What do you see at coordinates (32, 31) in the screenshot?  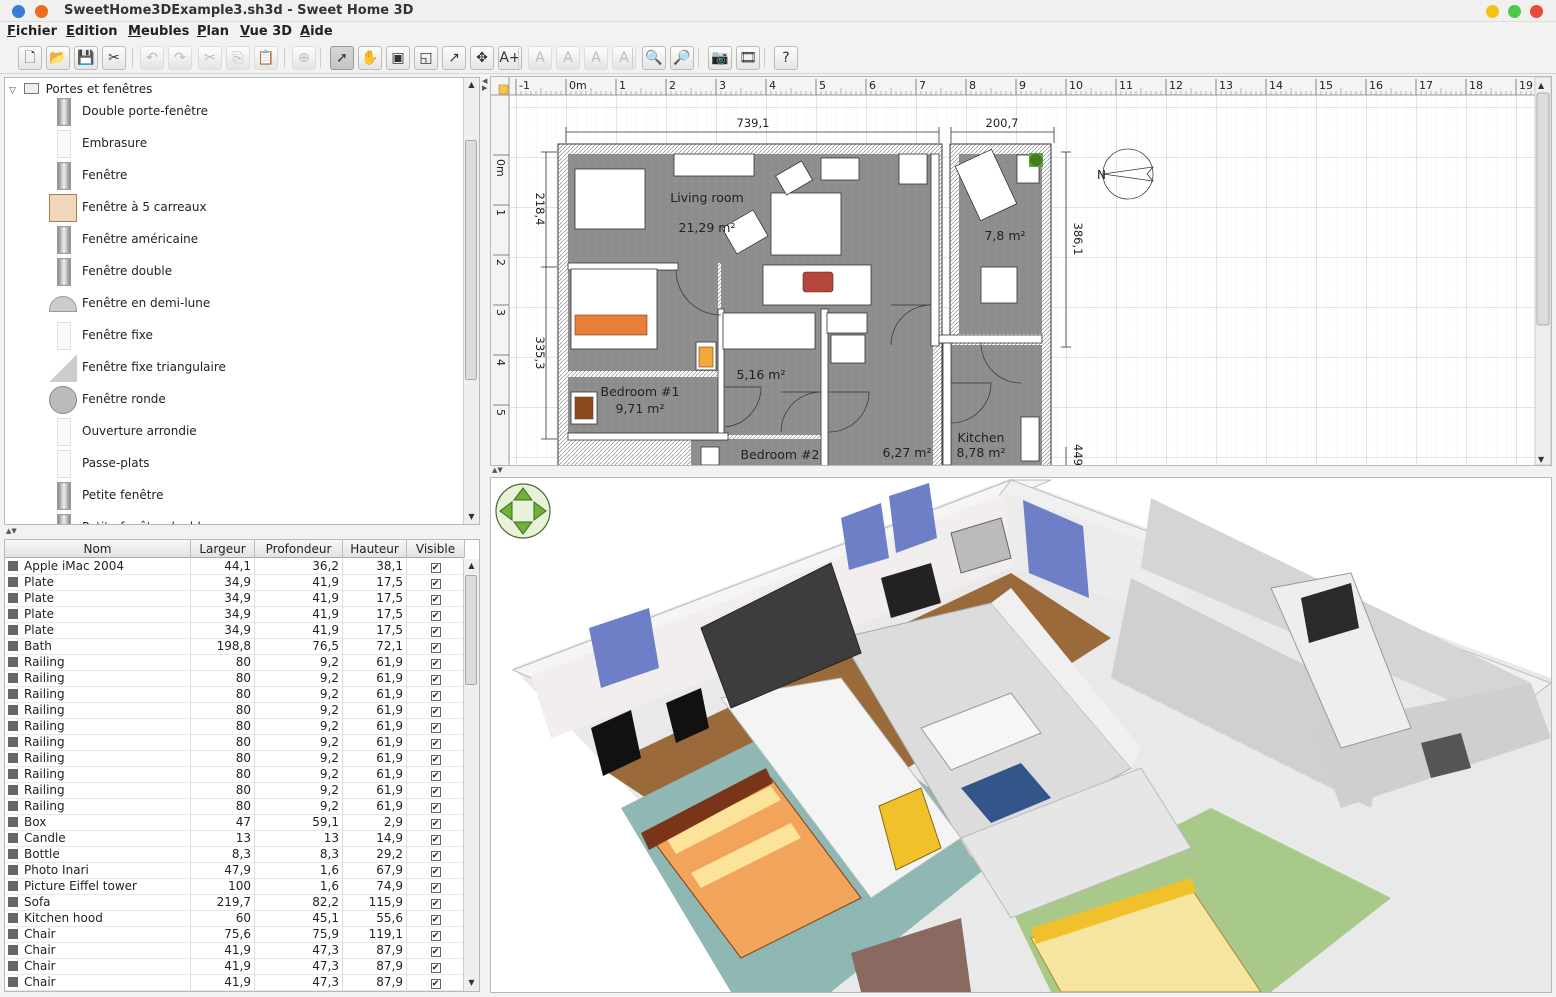 I see `menu-fichier: Fichier` at bounding box center [32, 31].